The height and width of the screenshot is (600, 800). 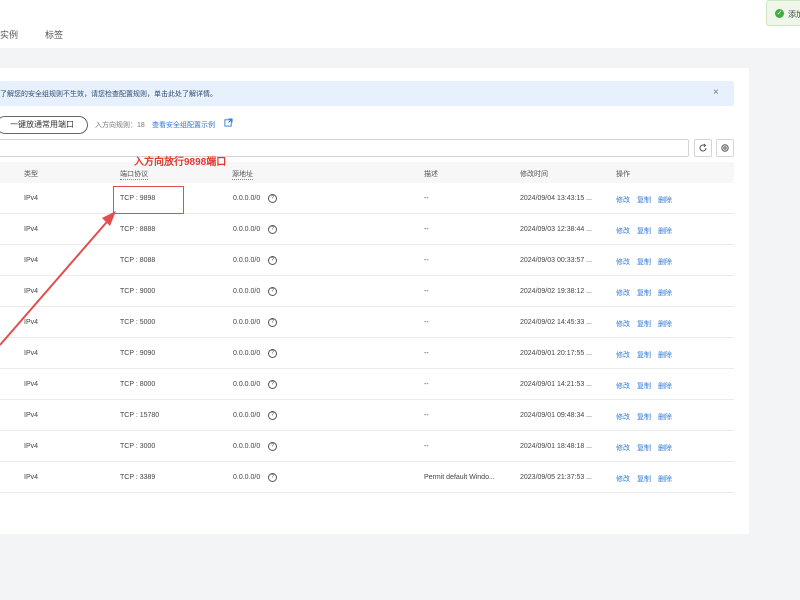 I want to click on rule-port: TCP : 9090, so click(x=138, y=353).